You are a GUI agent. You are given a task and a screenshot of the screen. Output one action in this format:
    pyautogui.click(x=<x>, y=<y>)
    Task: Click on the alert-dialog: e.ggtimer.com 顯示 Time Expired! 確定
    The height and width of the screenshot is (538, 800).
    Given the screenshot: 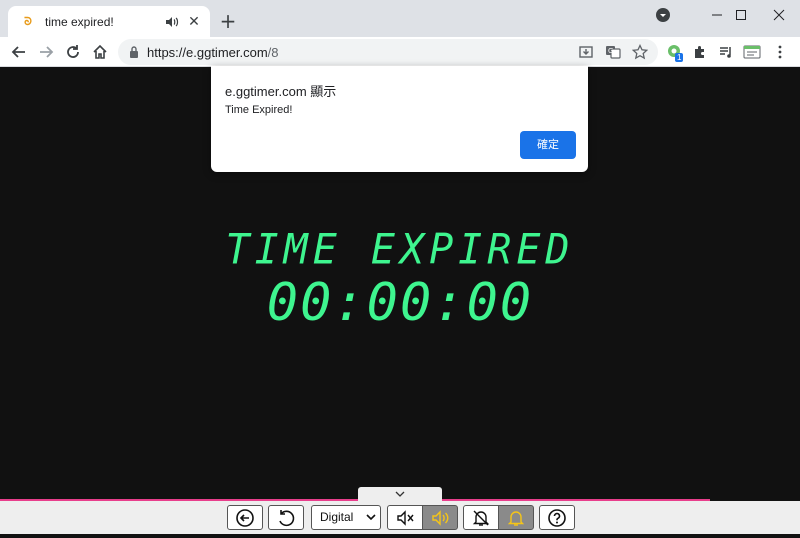 What is the action you would take?
    pyautogui.click(x=399, y=119)
    